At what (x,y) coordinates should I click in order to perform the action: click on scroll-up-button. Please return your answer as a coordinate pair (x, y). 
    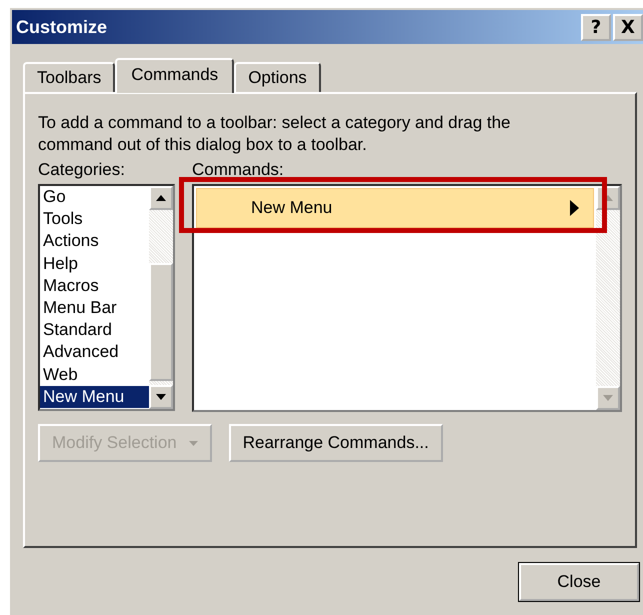
    Looking at the image, I should click on (161, 198).